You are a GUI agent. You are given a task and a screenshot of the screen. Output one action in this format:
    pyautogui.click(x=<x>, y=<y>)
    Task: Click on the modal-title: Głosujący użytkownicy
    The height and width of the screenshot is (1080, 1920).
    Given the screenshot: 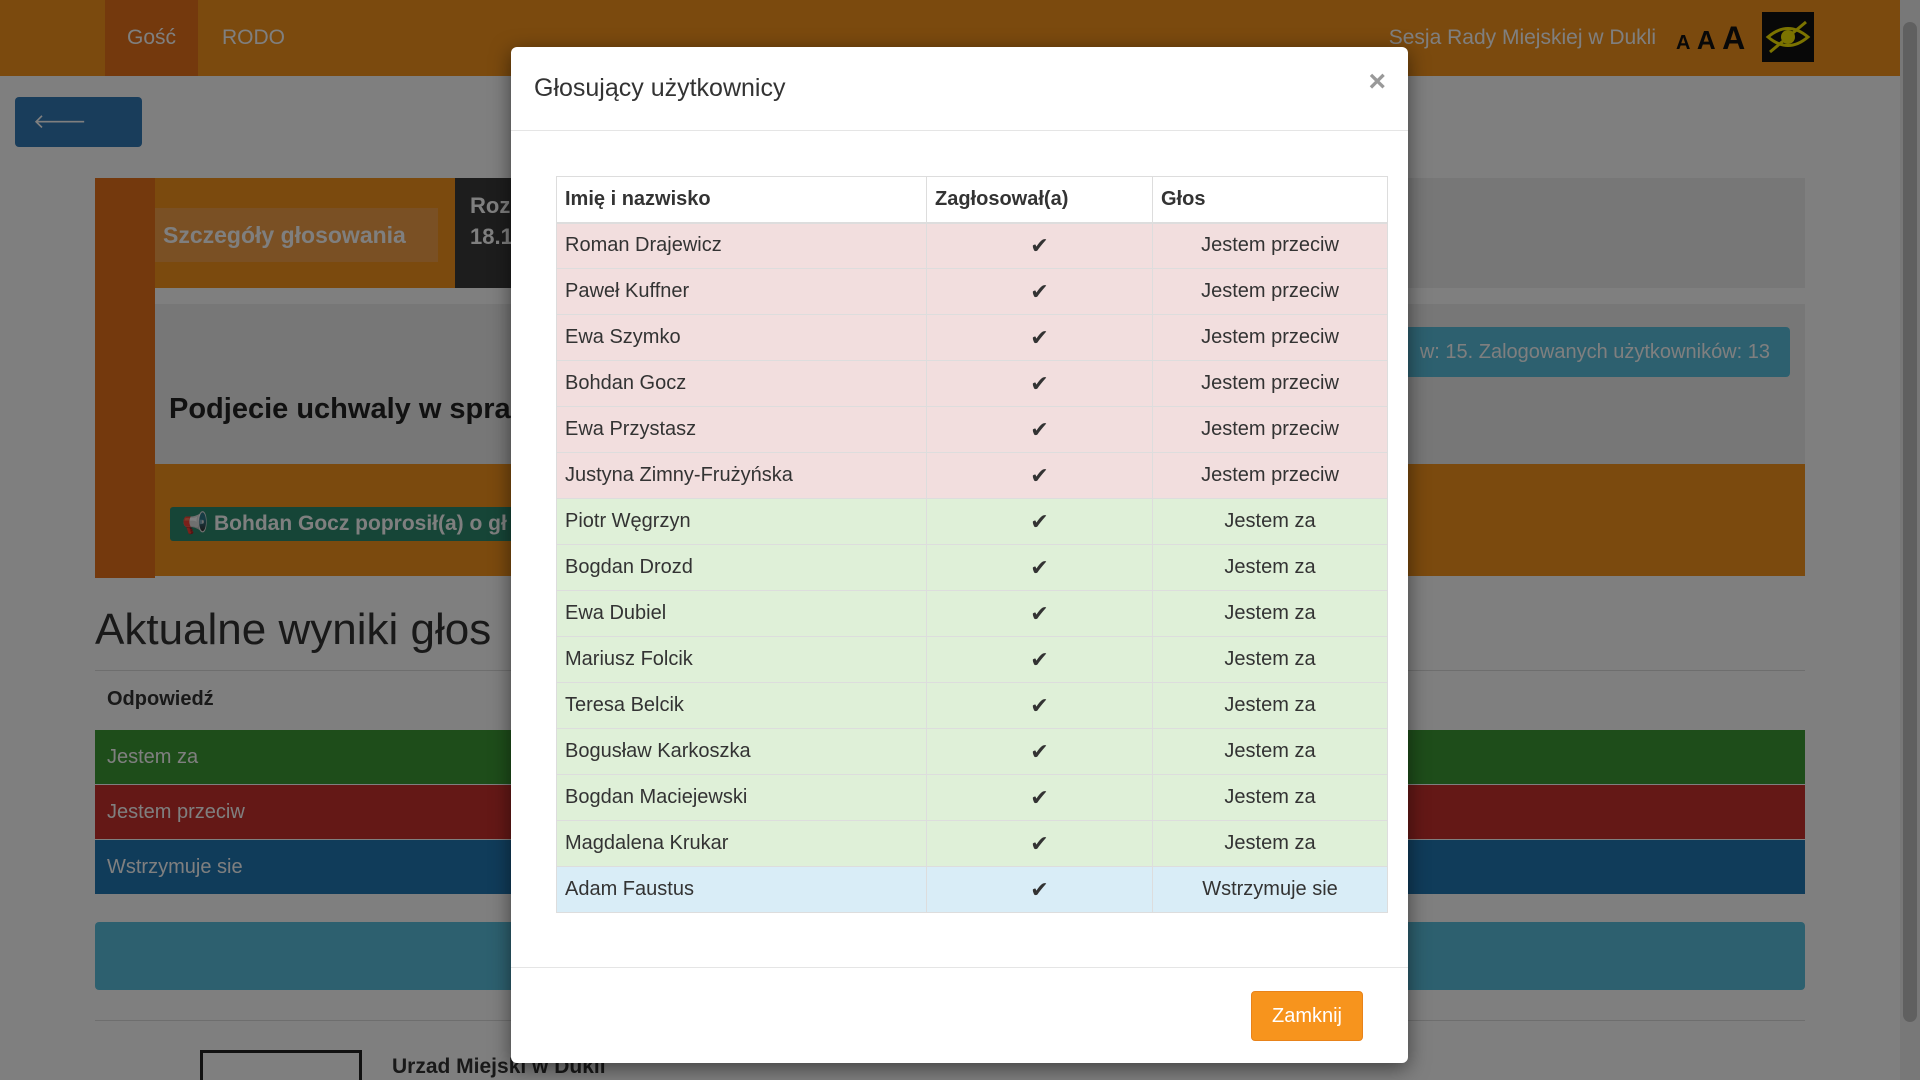 What is the action you would take?
    pyautogui.click(x=660, y=88)
    